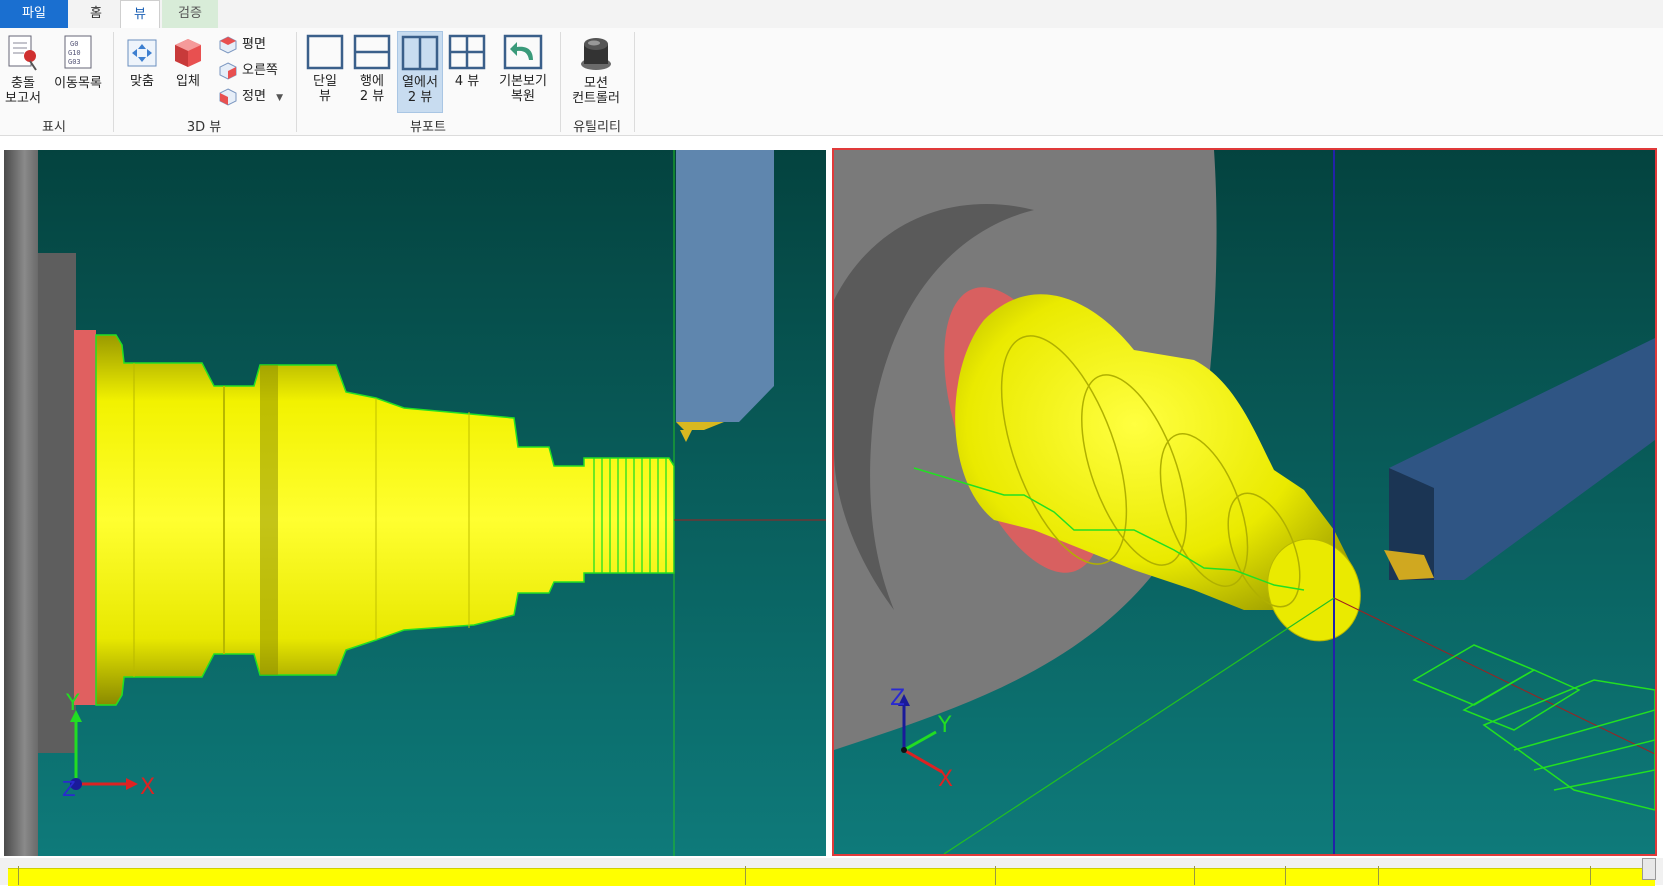 Image resolution: width=1663 pixels, height=886 pixels. What do you see at coordinates (142, 81) in the screenshot?
I see `fit-label: 맞춤` at bounding box center [142, 81].